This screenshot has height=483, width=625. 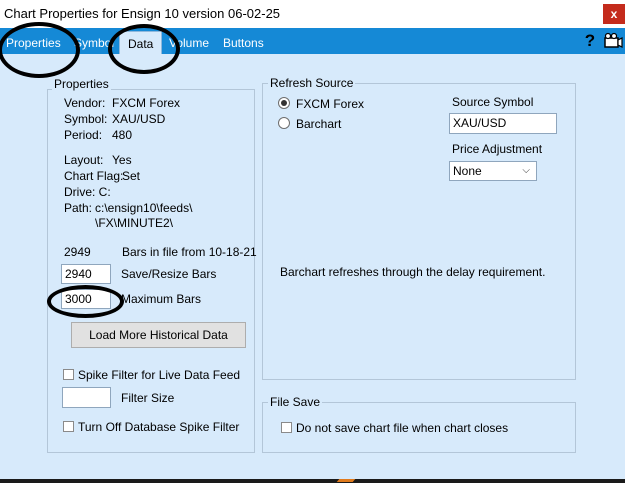 I want to click on symbol-label: Symbol:, so click(x=86, y=119).